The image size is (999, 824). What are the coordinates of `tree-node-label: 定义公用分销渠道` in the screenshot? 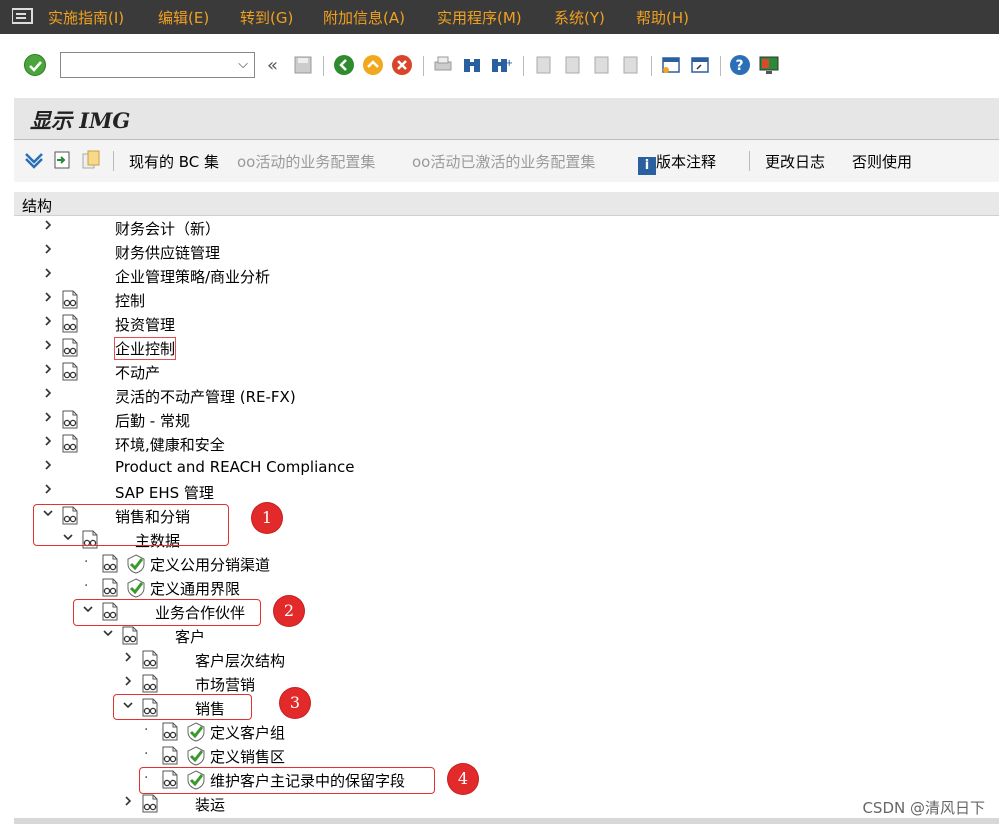 It's located at (210, 564).